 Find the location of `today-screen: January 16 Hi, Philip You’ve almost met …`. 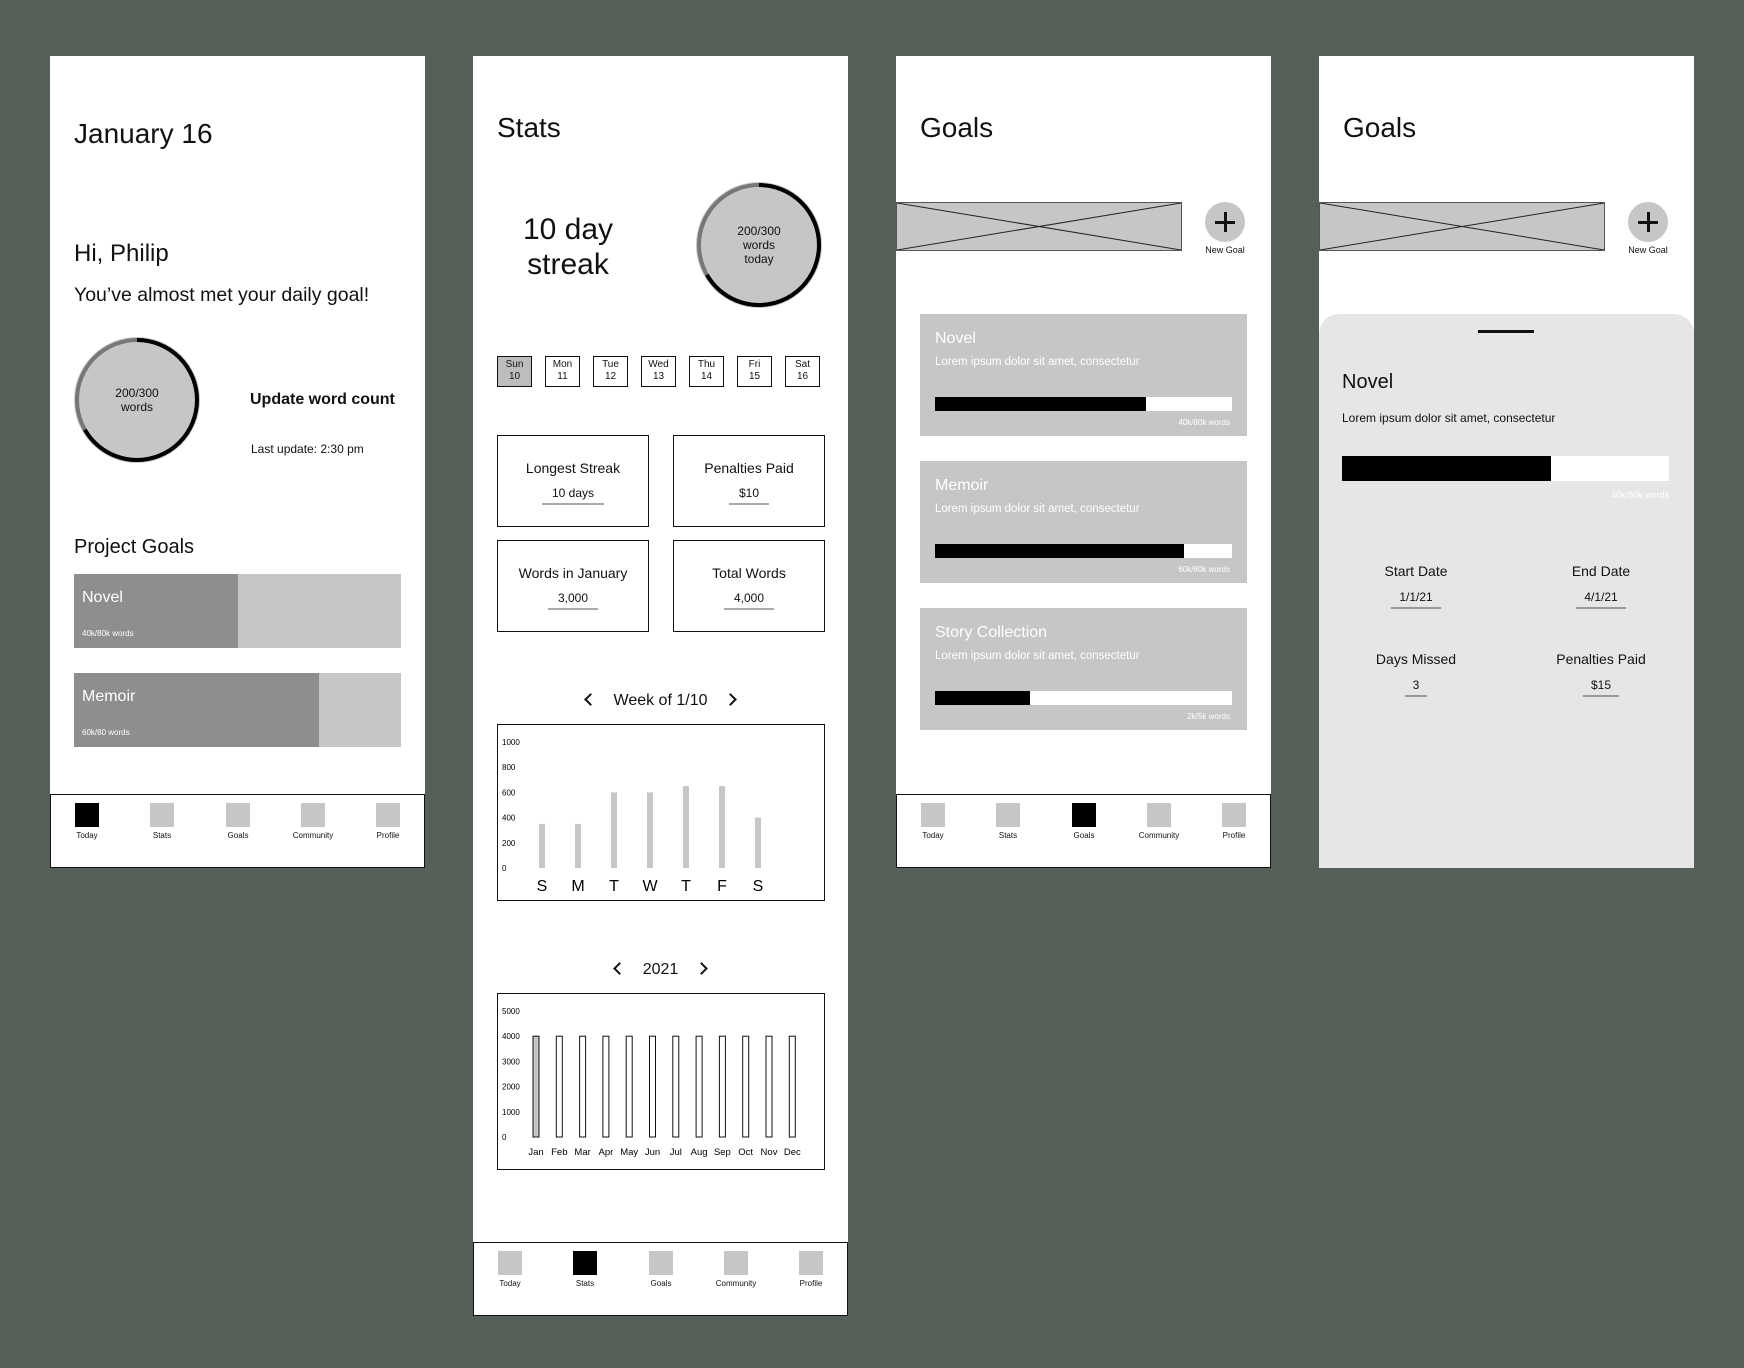

today-screen: January 16 Hi, Philip You’ve almost met … is located at coordinates (237, 462).